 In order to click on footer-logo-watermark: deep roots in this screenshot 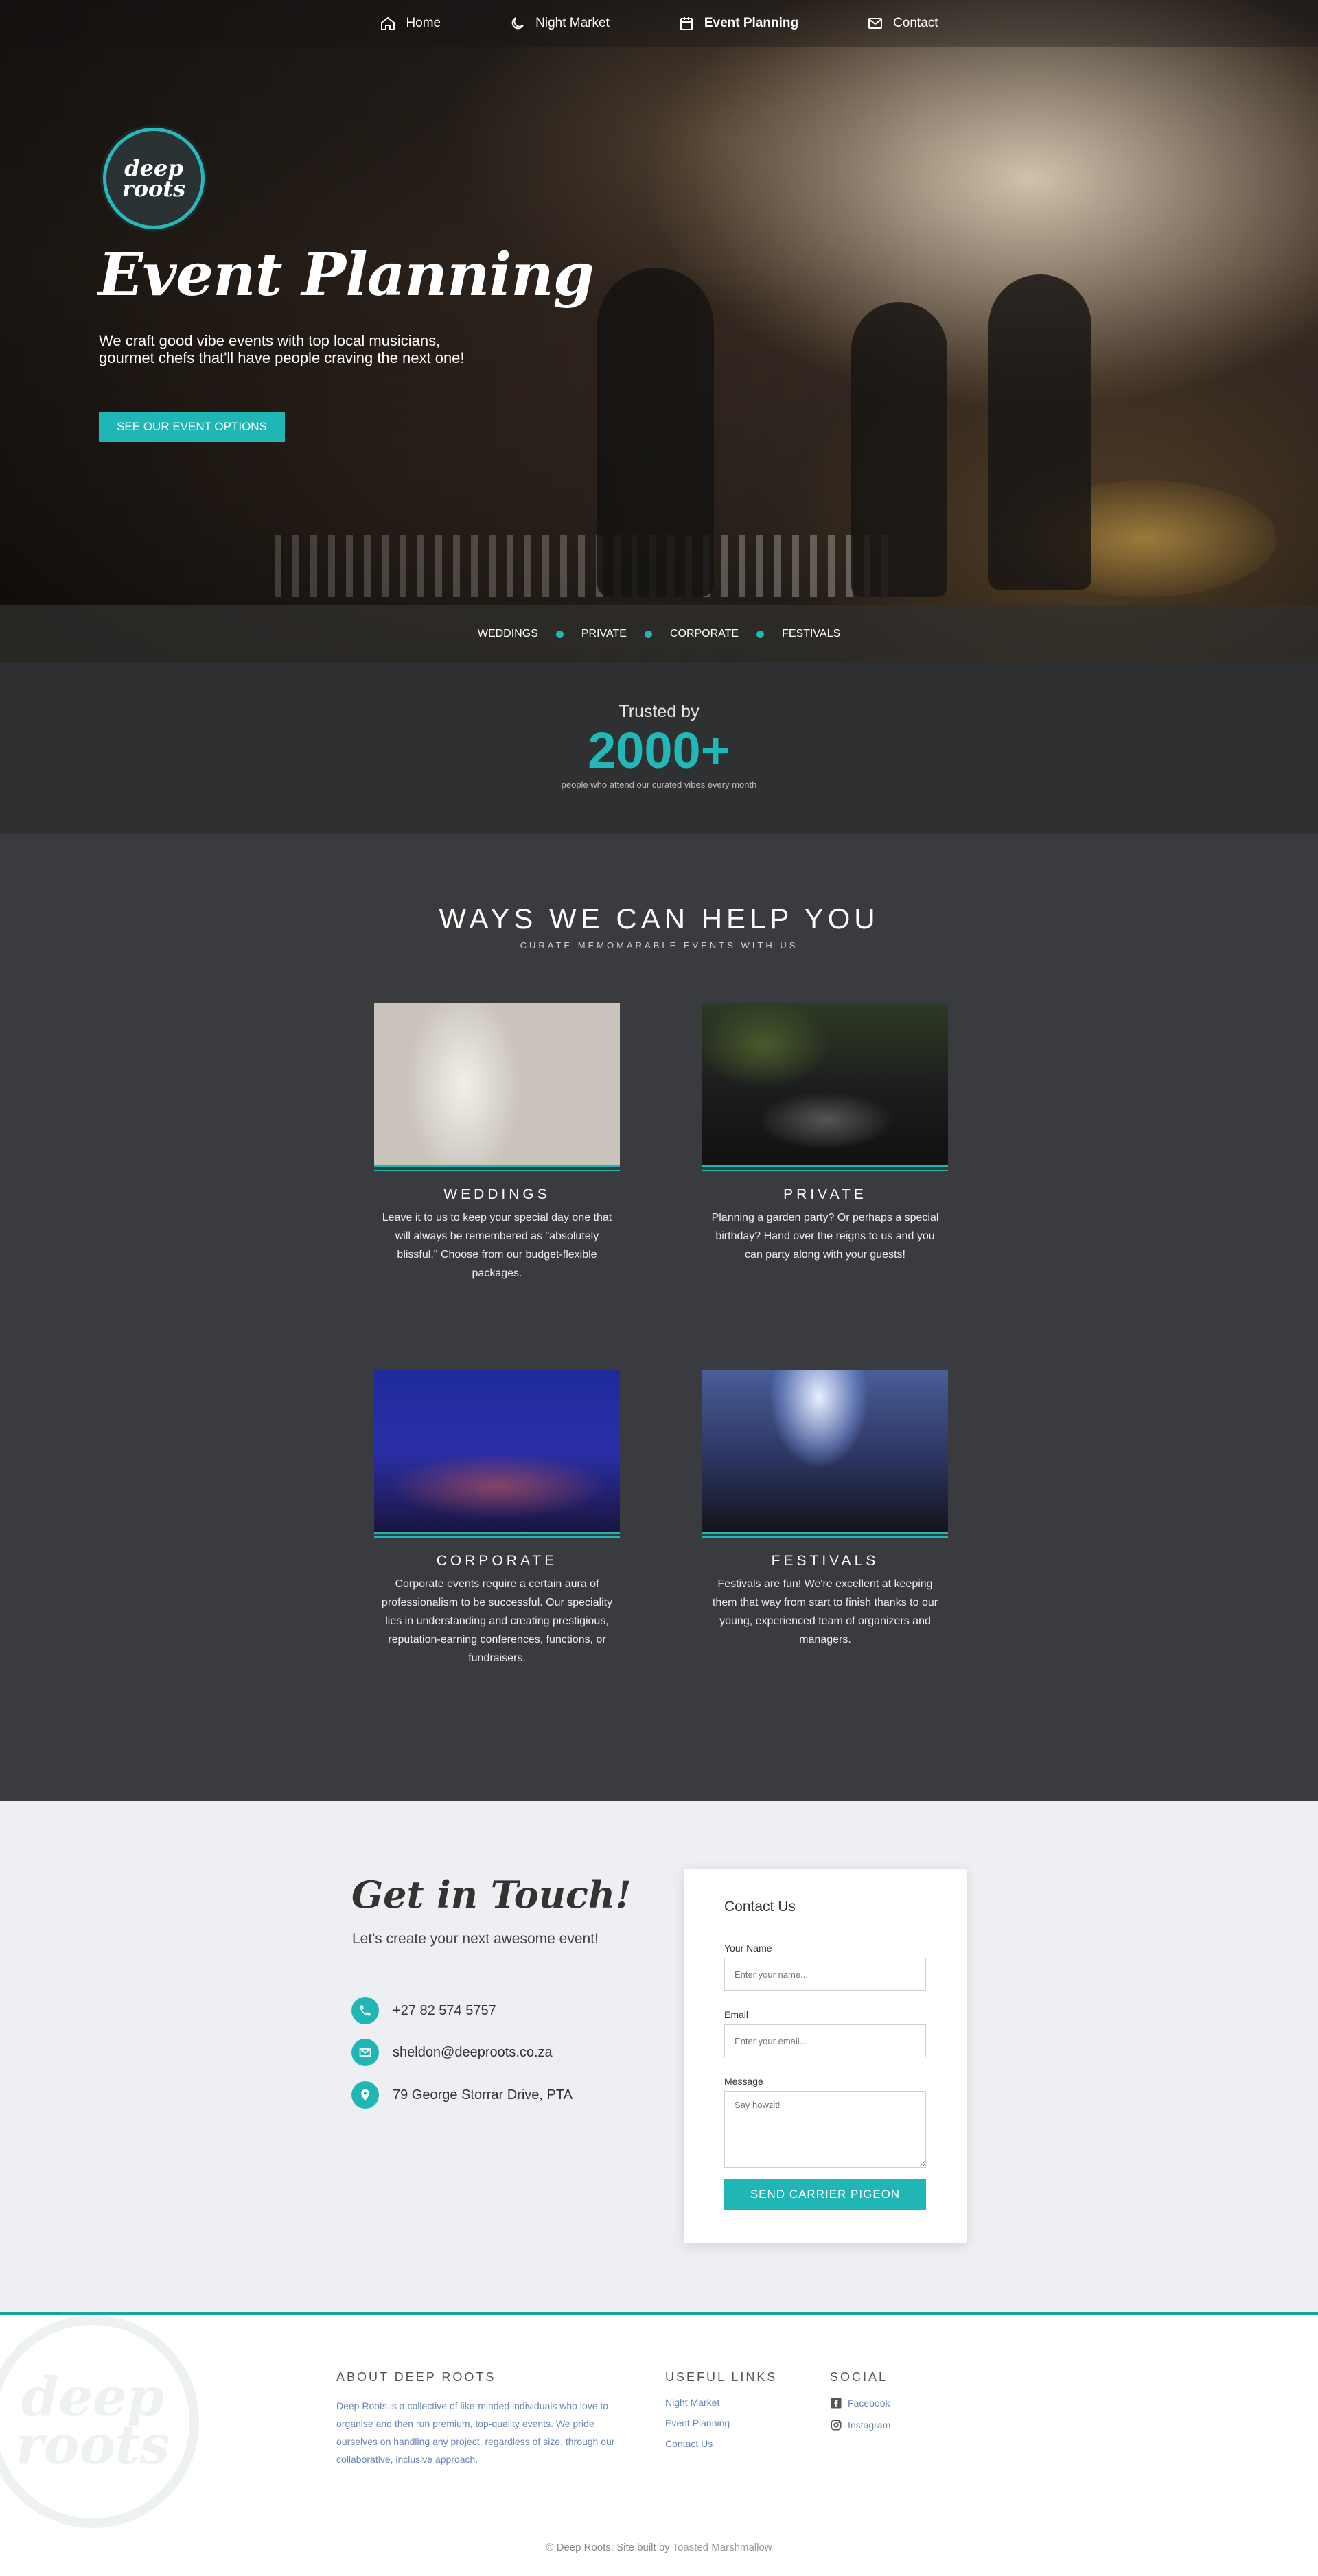, I will do `click(99, 2421)`.